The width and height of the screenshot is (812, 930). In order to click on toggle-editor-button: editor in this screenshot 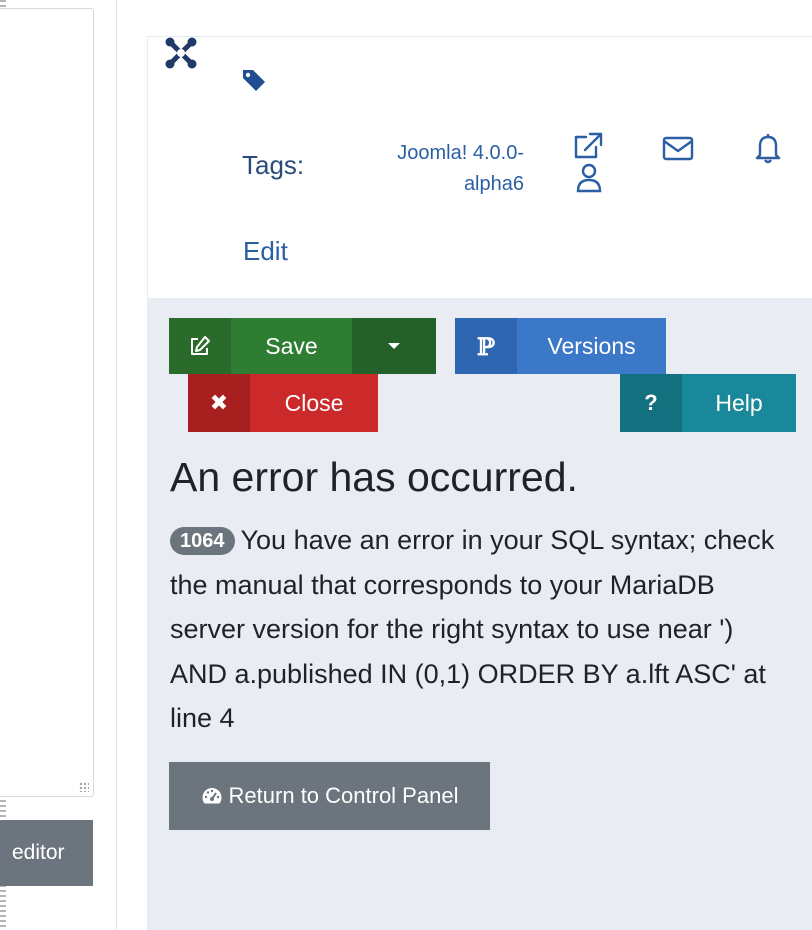, I will do `click(46, 853)`.